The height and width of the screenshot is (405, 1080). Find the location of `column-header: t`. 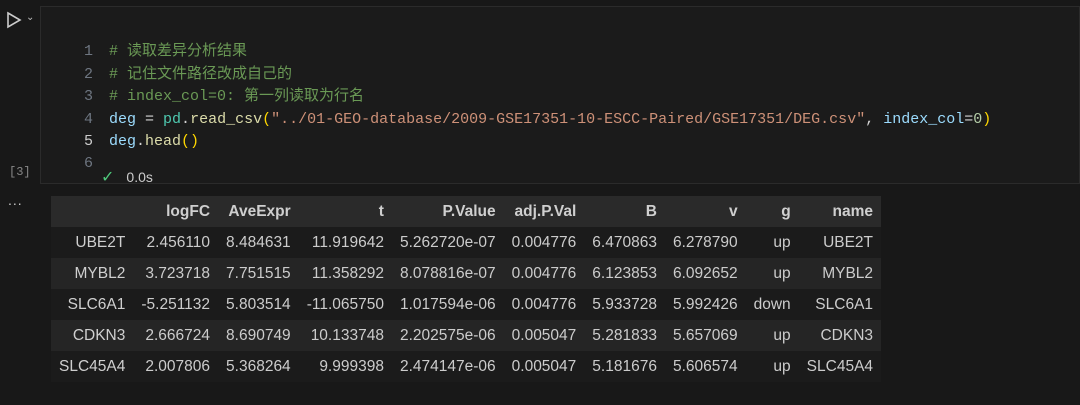

column-header: t is located at coordinates (381, 211).